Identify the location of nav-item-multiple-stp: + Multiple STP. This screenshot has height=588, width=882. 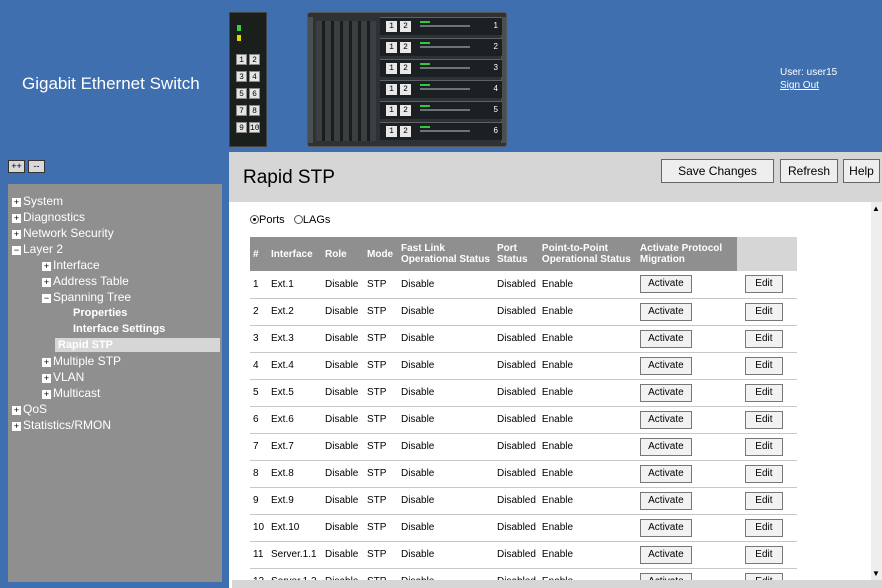
(81, 361).